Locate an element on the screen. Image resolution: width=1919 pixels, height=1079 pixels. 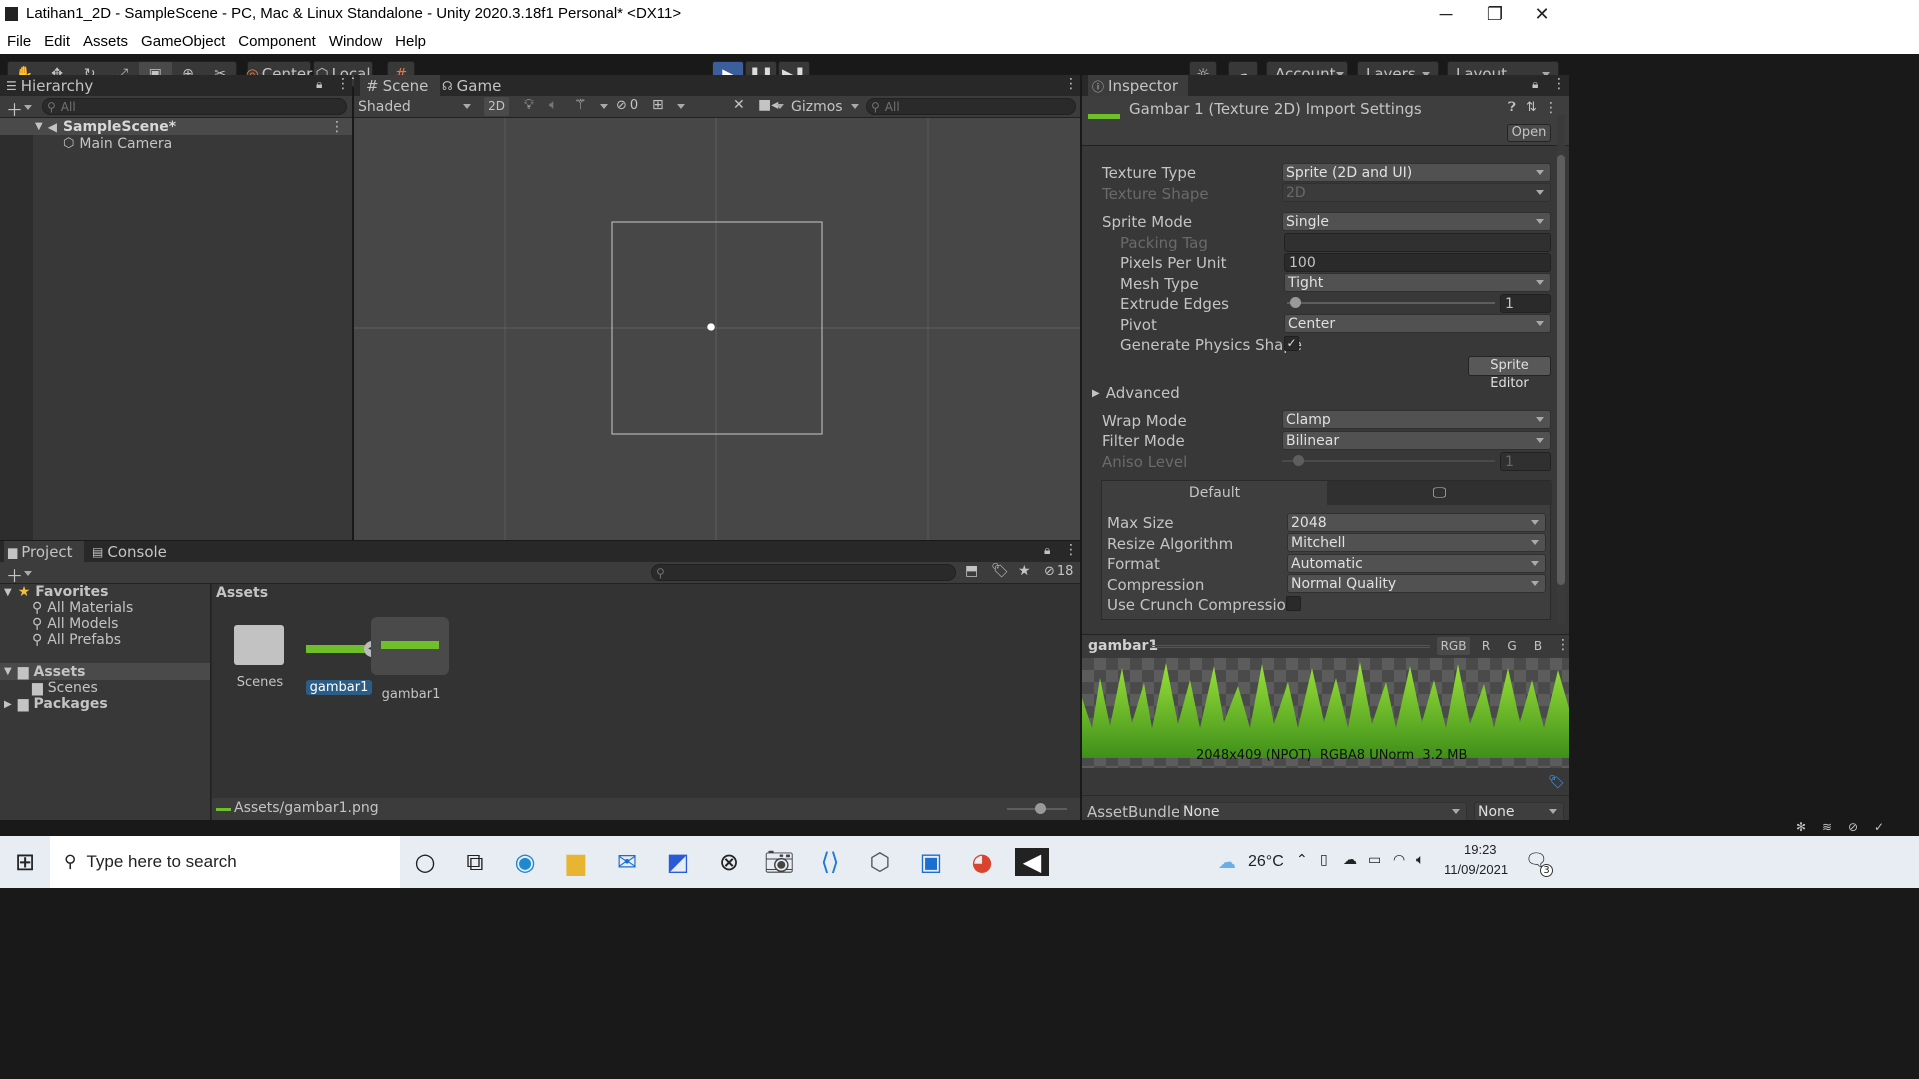
lighting-icon: 💡︎ is located at coordinates (529, 105).